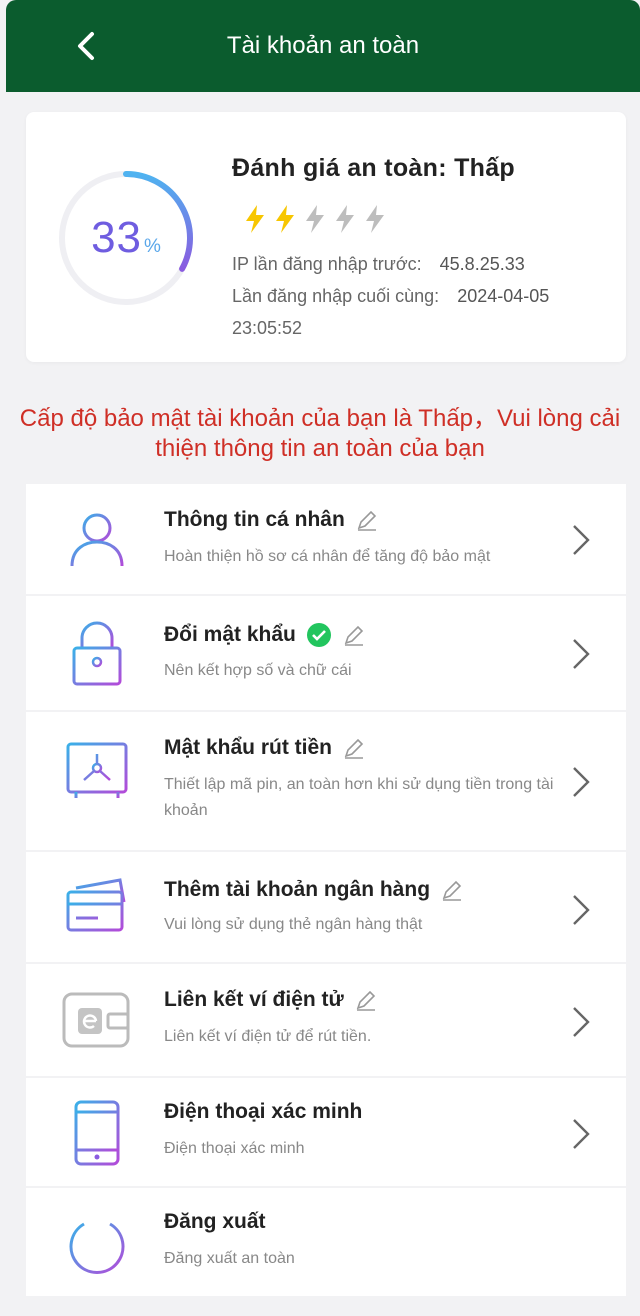 This screenshot has width=640, height=1316. I want to click on item-title: Đổi mật khẩu, so click(265, 635).